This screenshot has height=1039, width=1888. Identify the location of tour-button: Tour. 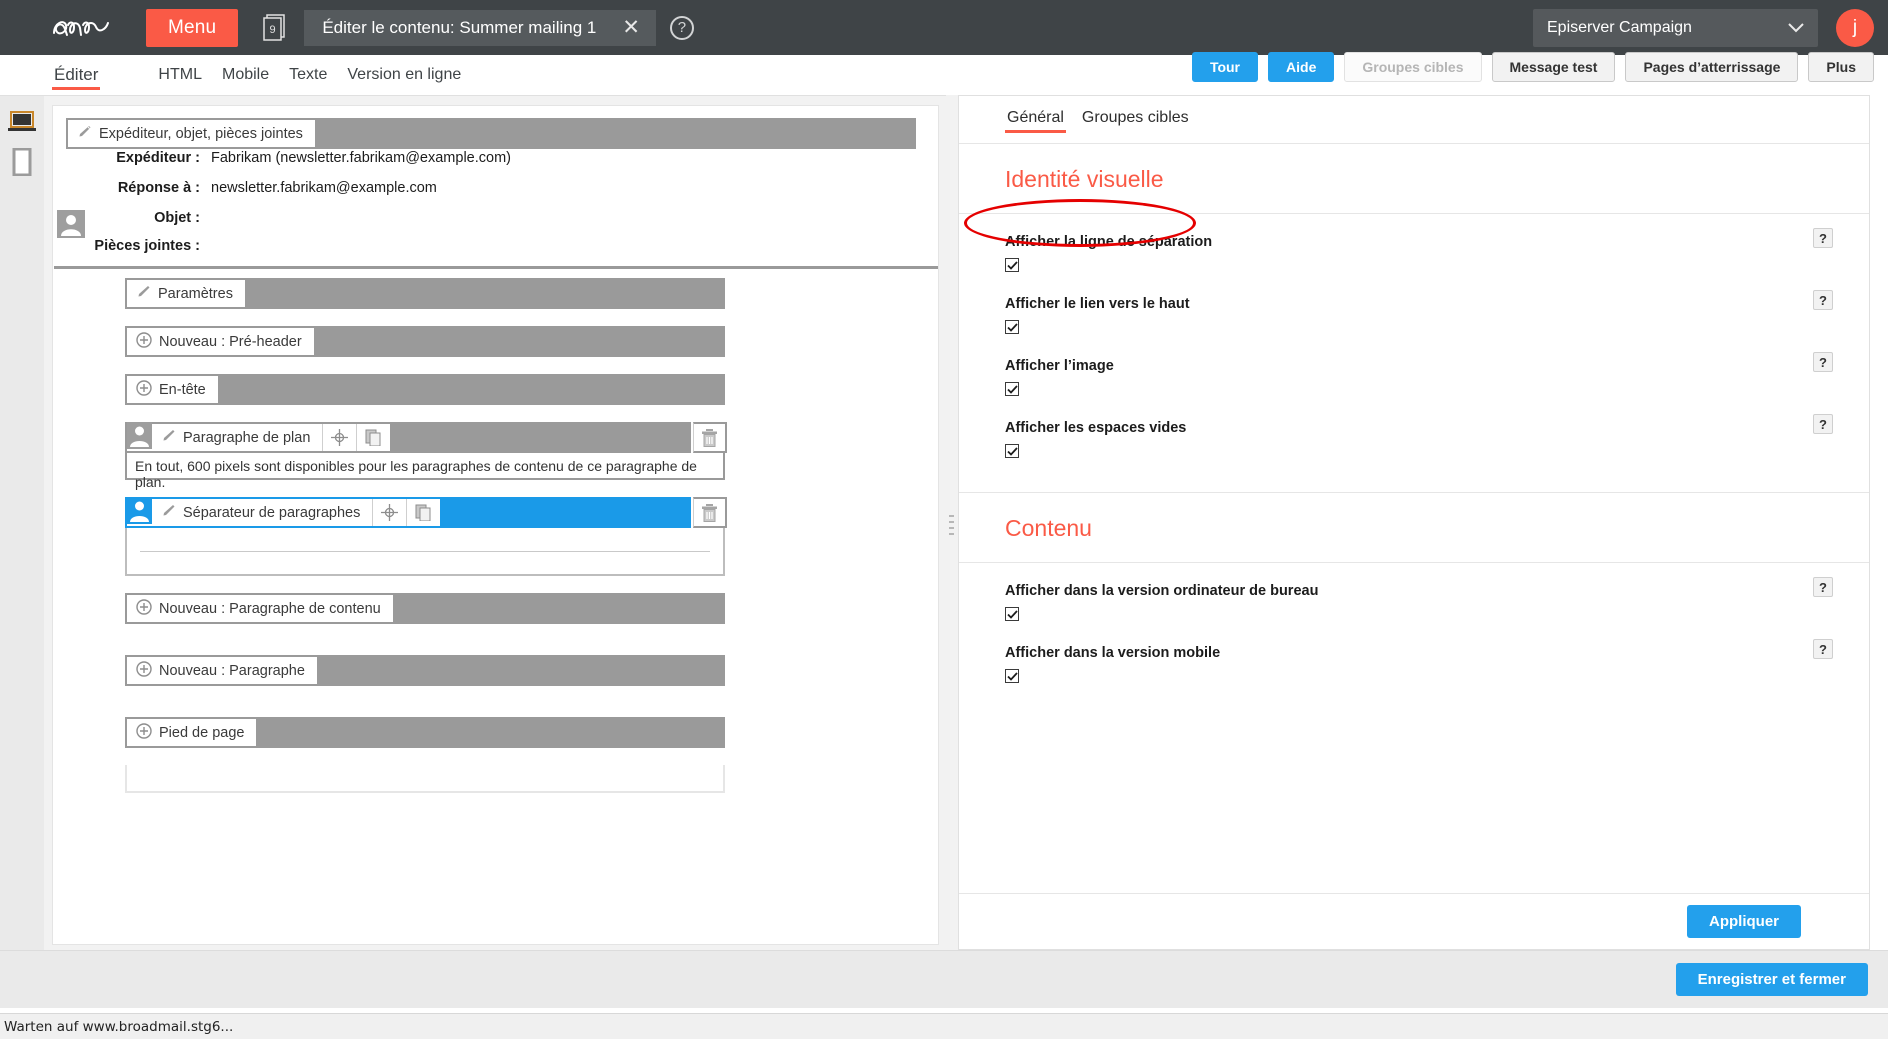
(1225, 67).